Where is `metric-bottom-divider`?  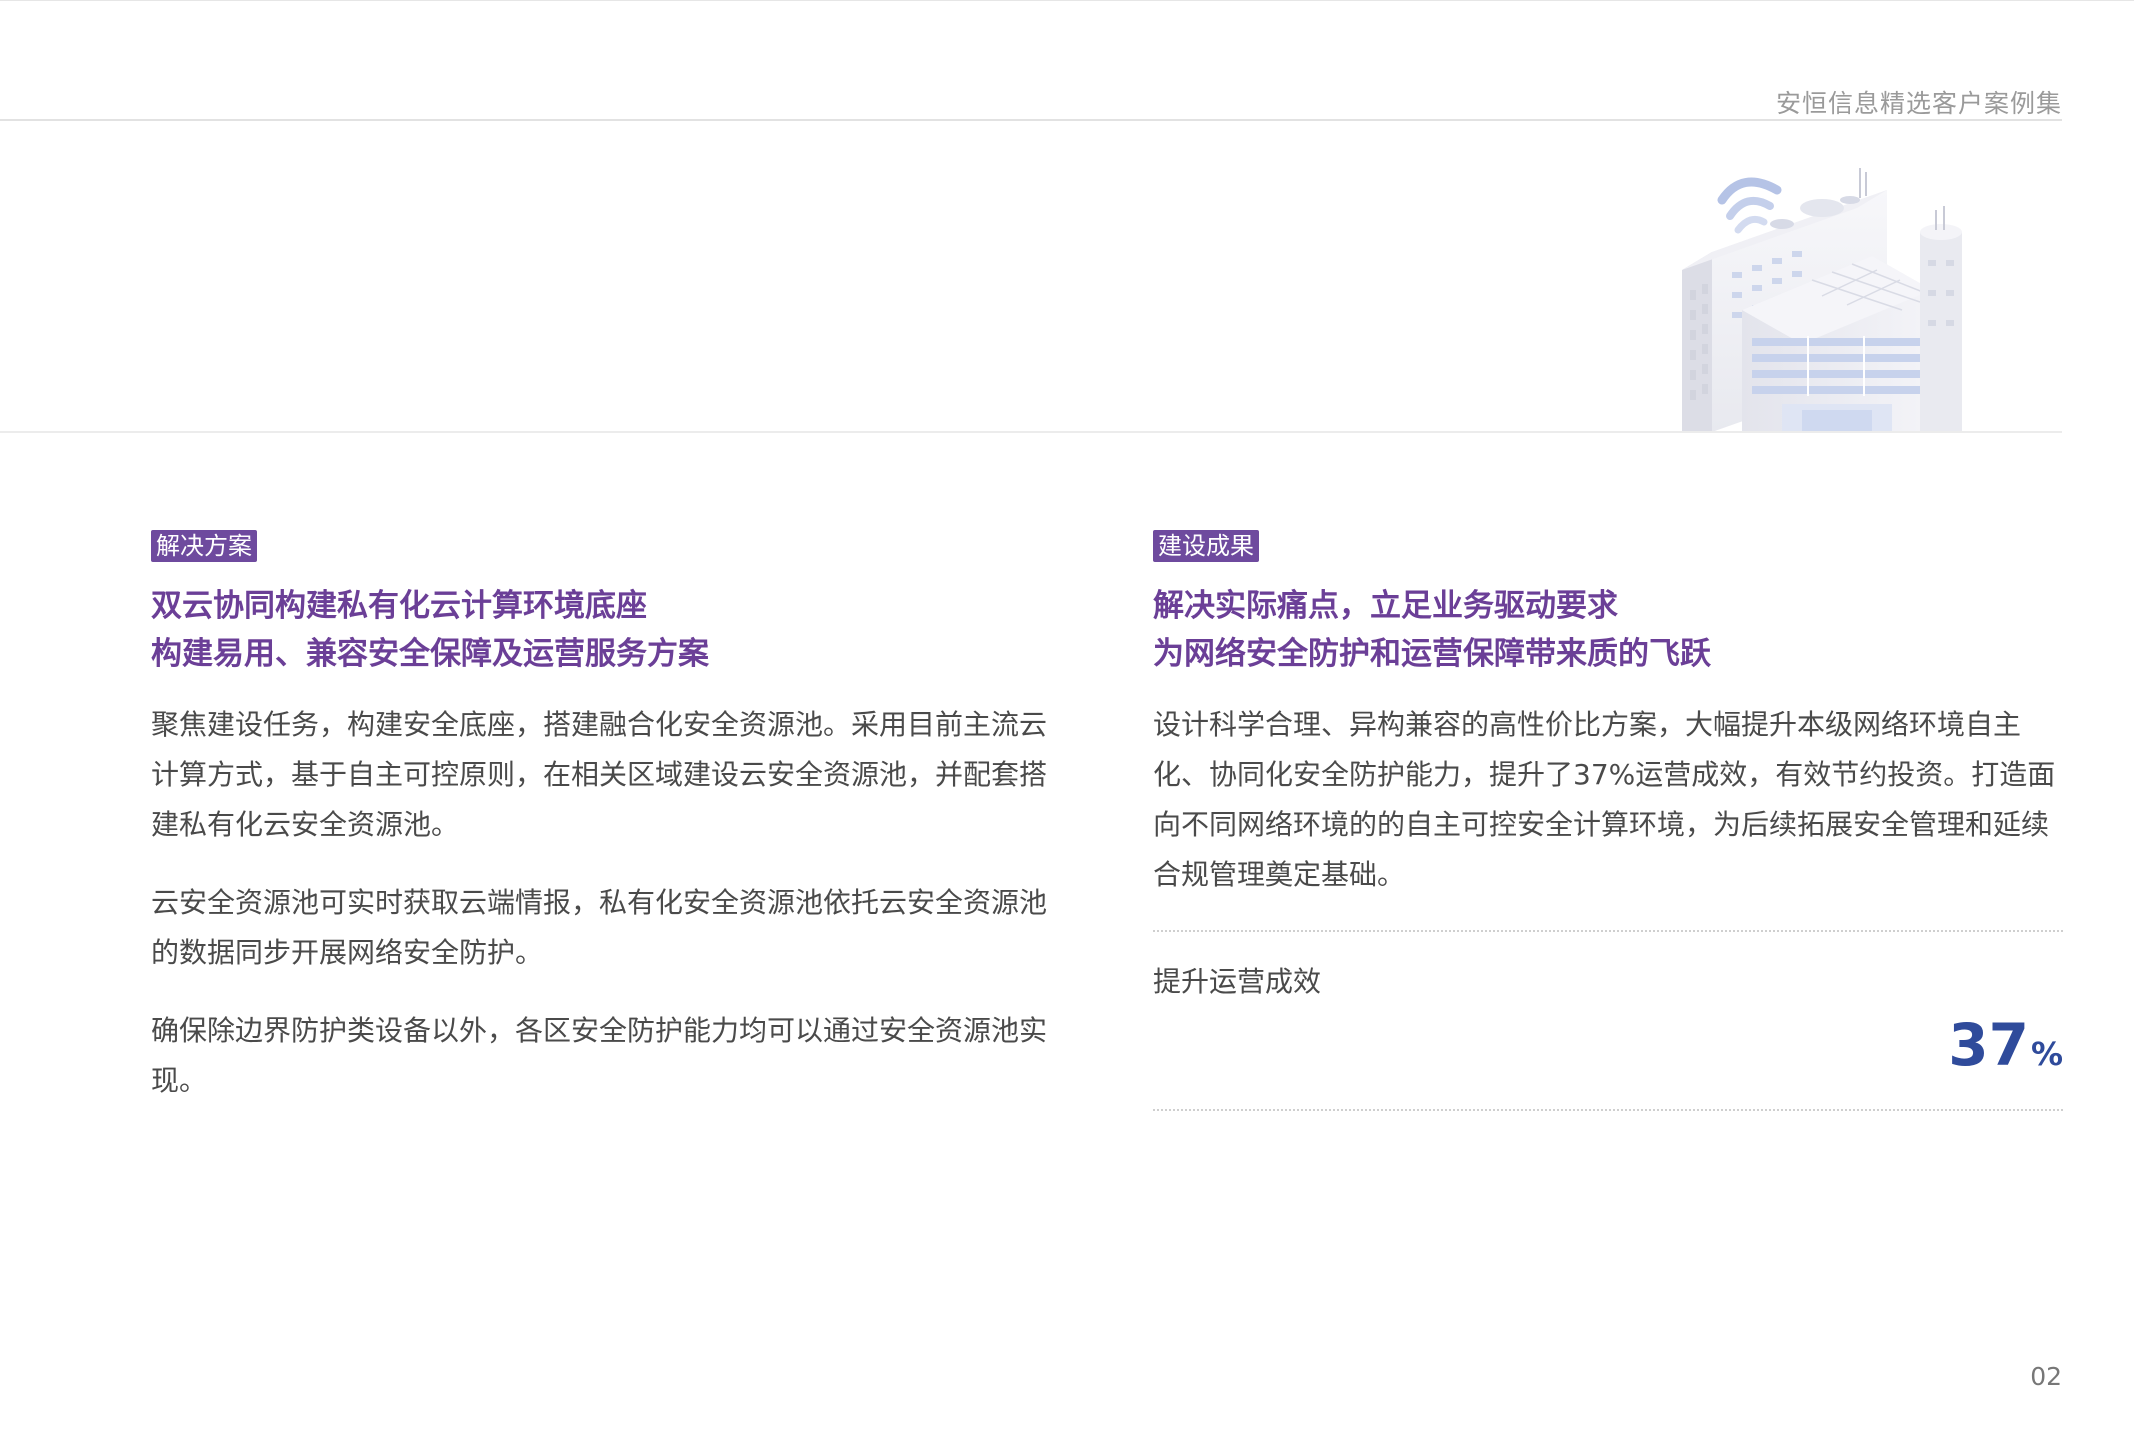
metric-bottom-divider is located at coordinates (1608, 1110).